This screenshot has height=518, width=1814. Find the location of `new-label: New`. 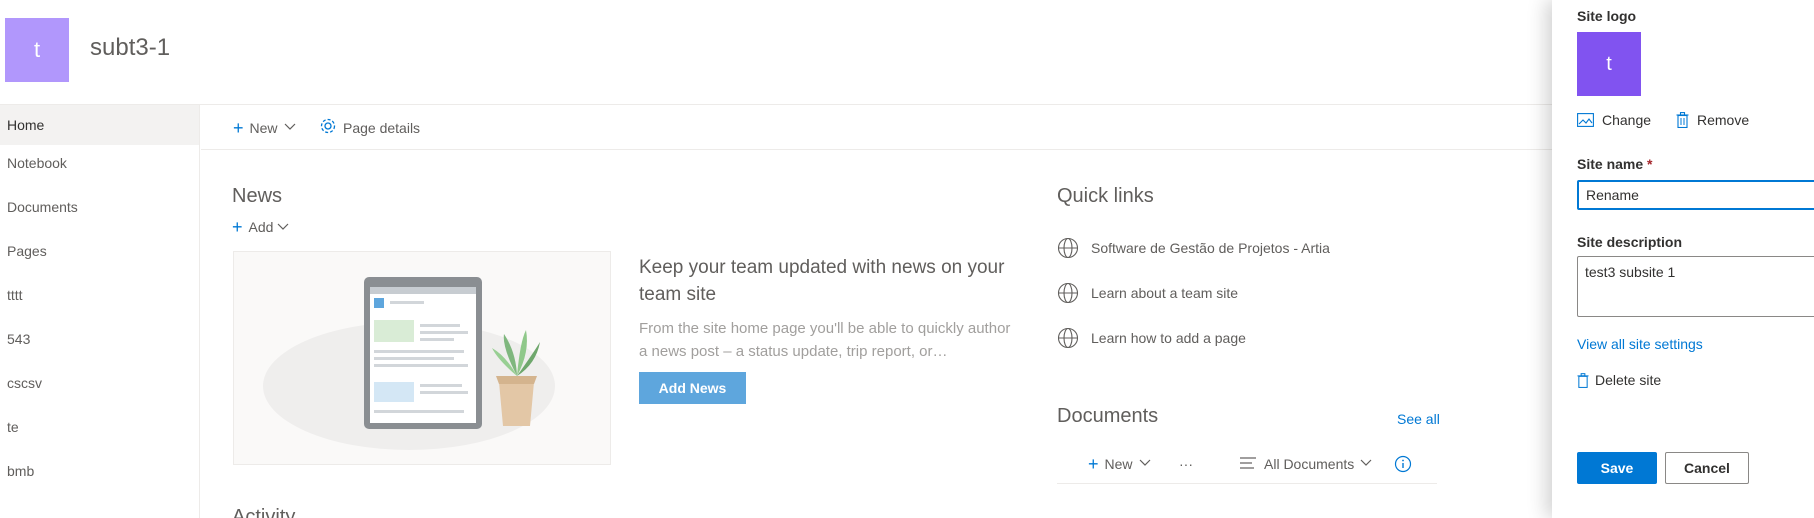

new-label: New is located at coordinates (263, 127).